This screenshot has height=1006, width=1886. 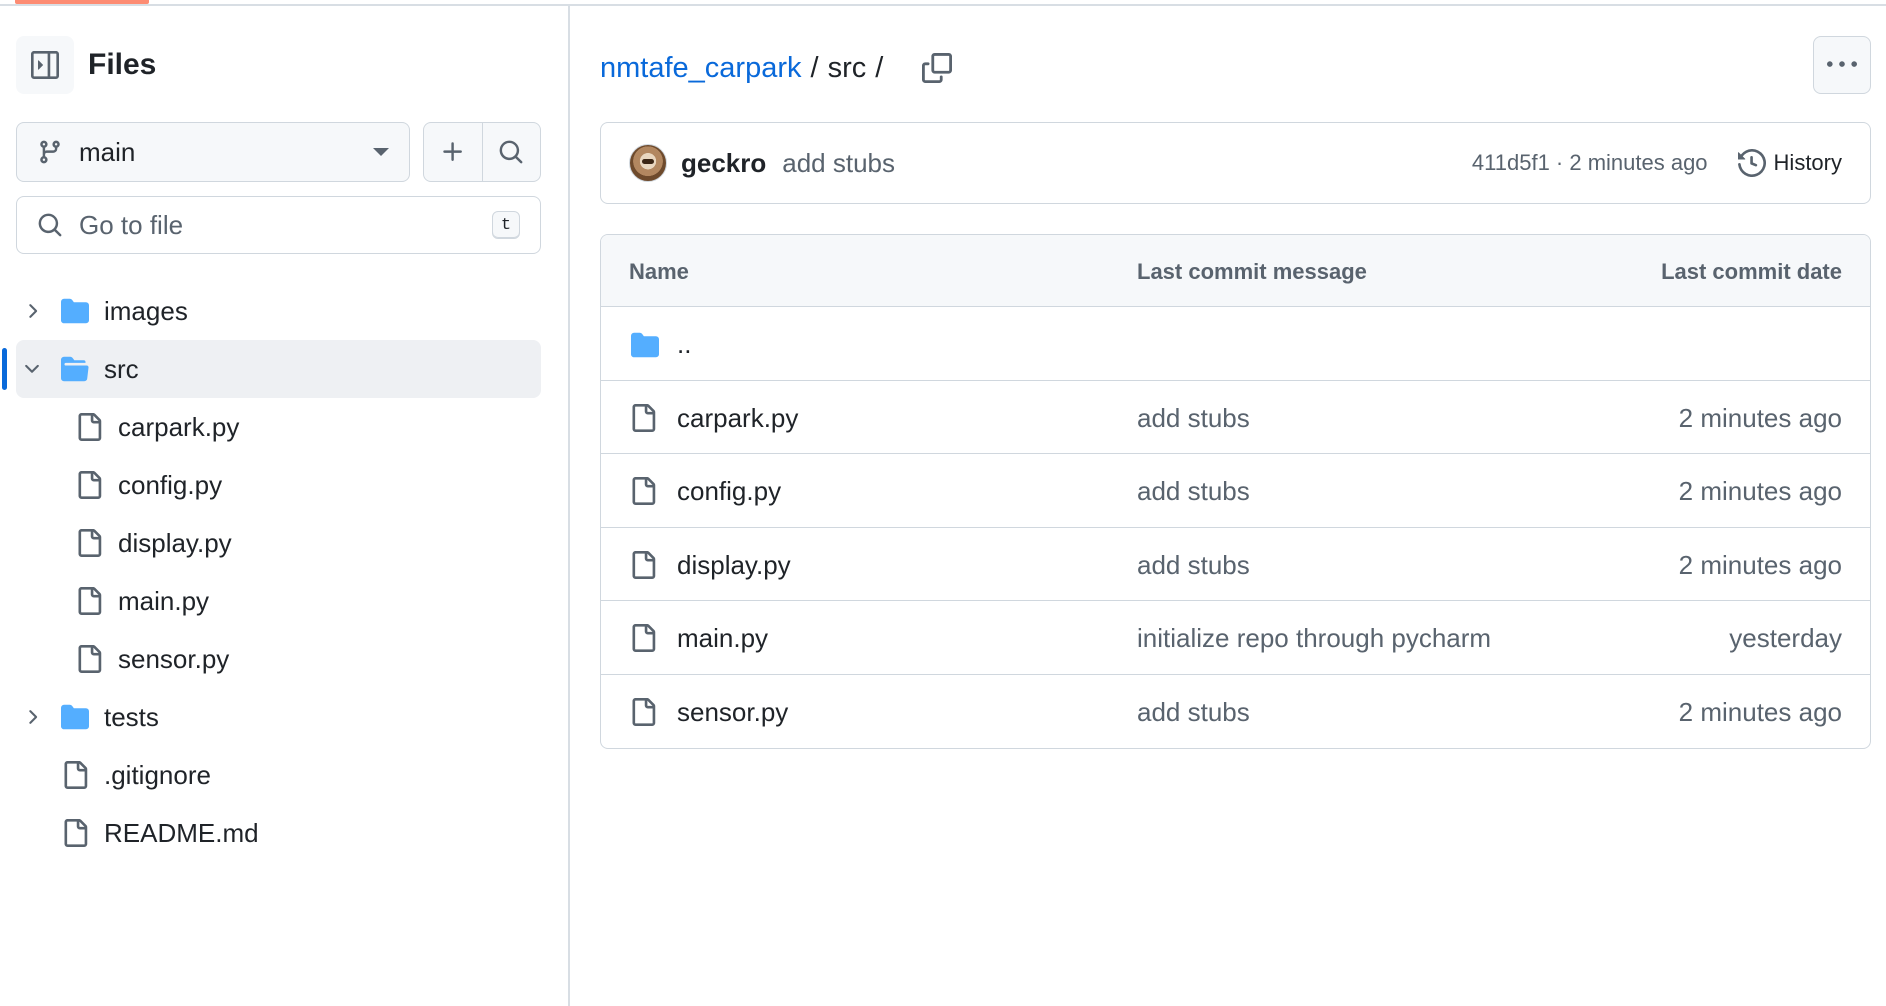 I want to click on tree-item-label: images, so click(x=146, y=311).